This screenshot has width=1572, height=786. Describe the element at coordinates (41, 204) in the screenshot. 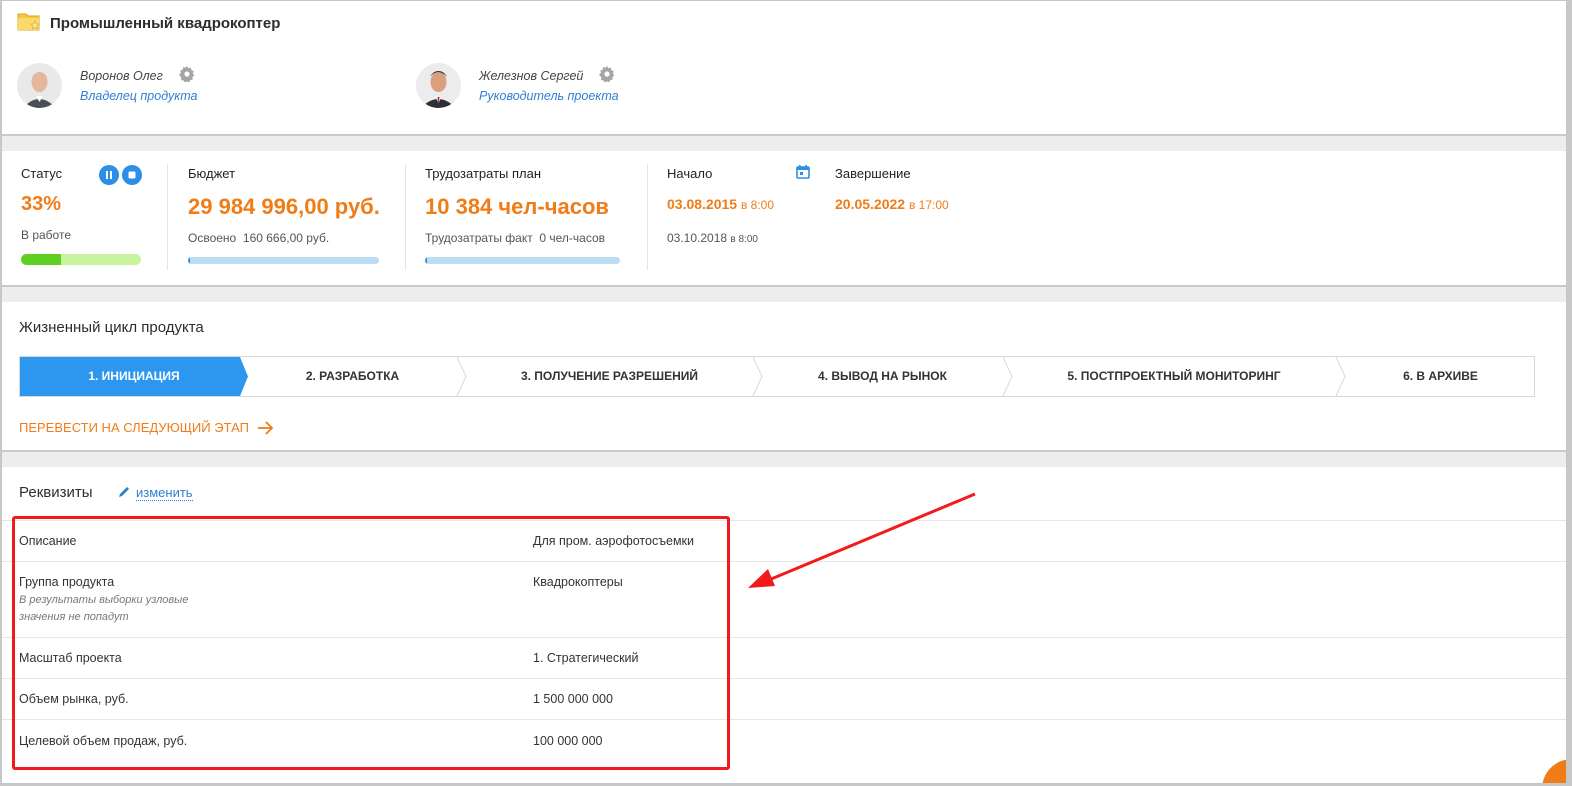

I see `status-percent: 33%` at that location.